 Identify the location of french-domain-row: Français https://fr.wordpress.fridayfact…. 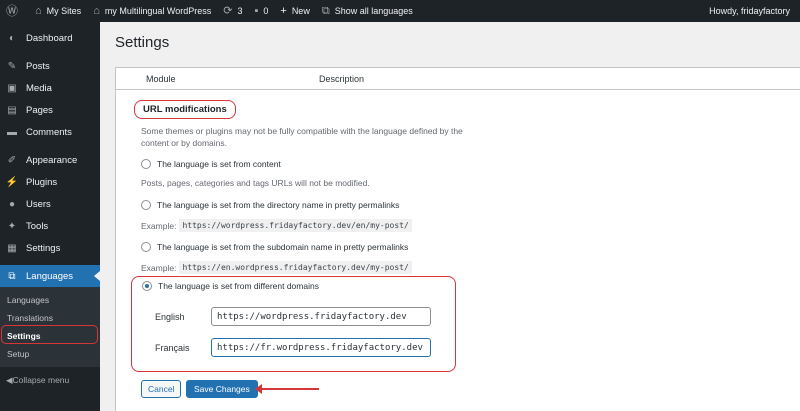
(293, 347).